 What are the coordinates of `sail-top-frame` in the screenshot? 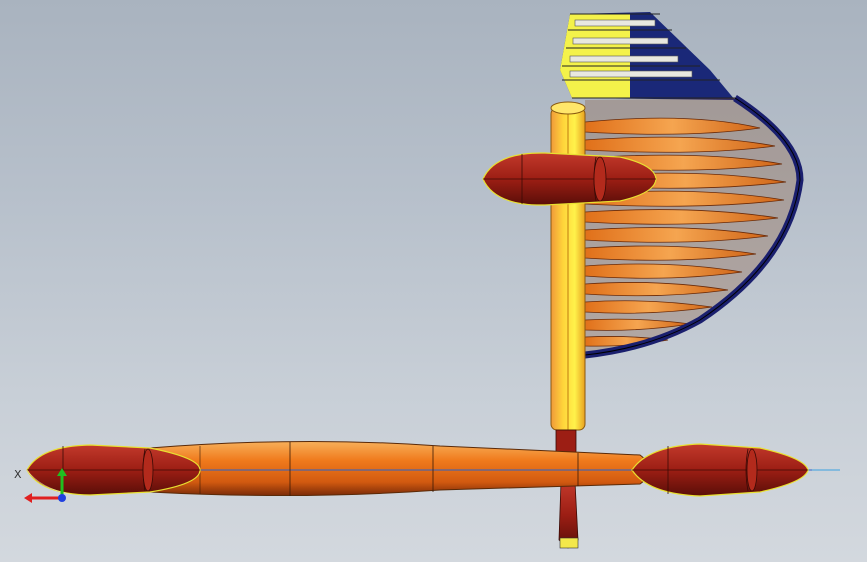 It's located at (647, 56).